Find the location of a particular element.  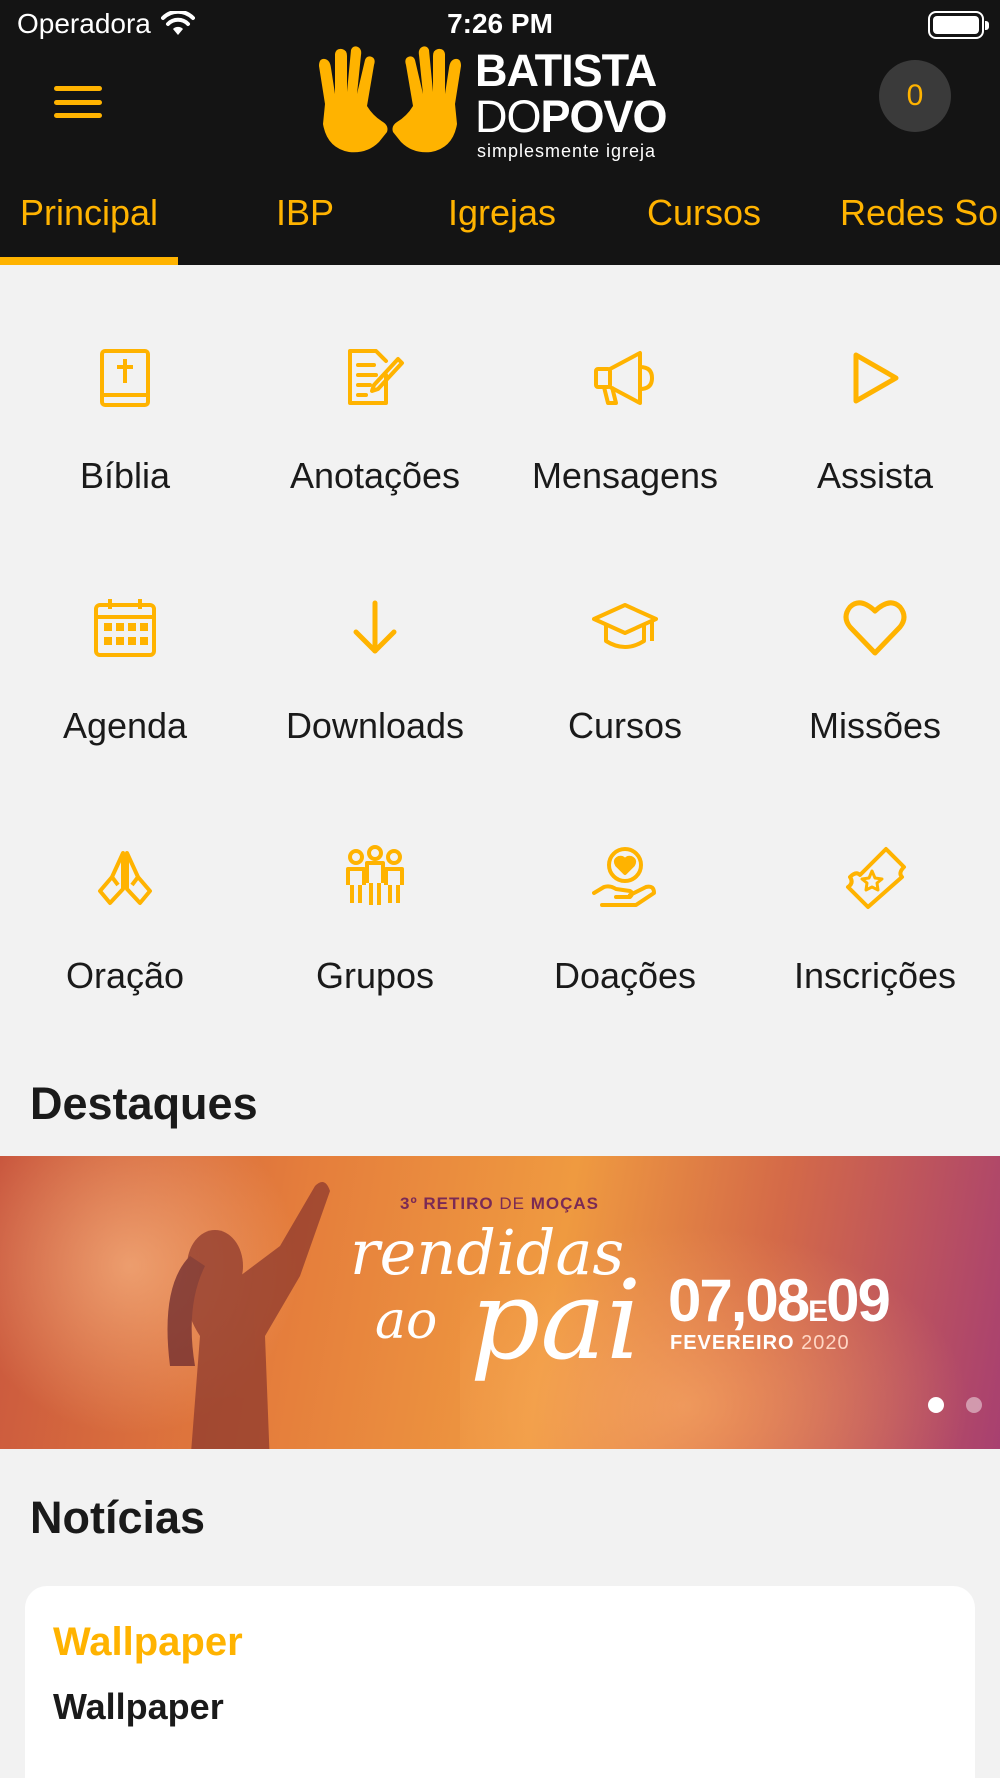

banner-kicker-light: DE is located at coordinates (512, 1203).